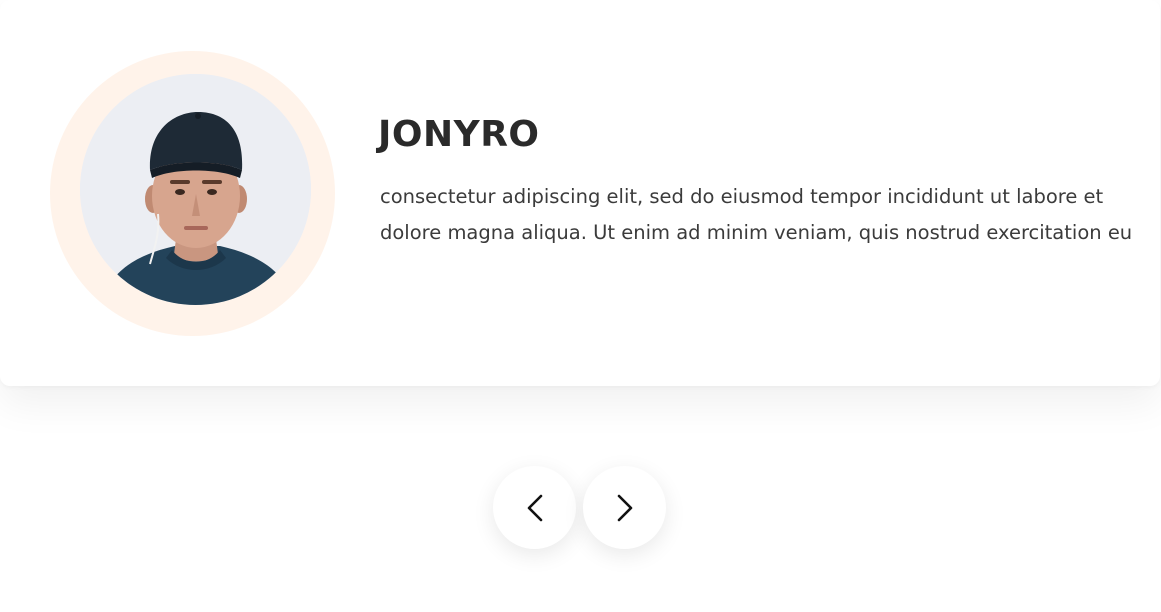  I want to click on testimonial-name: JONYRO, so click(459, 134).